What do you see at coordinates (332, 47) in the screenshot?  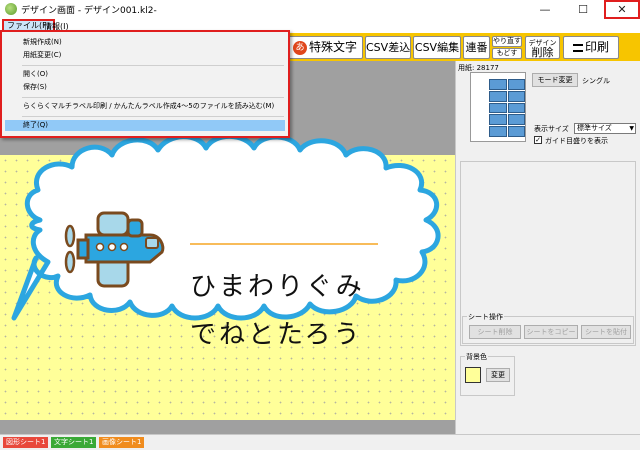 I see `special-chars-label: 特殊文字` at bounding box center [332, 47].